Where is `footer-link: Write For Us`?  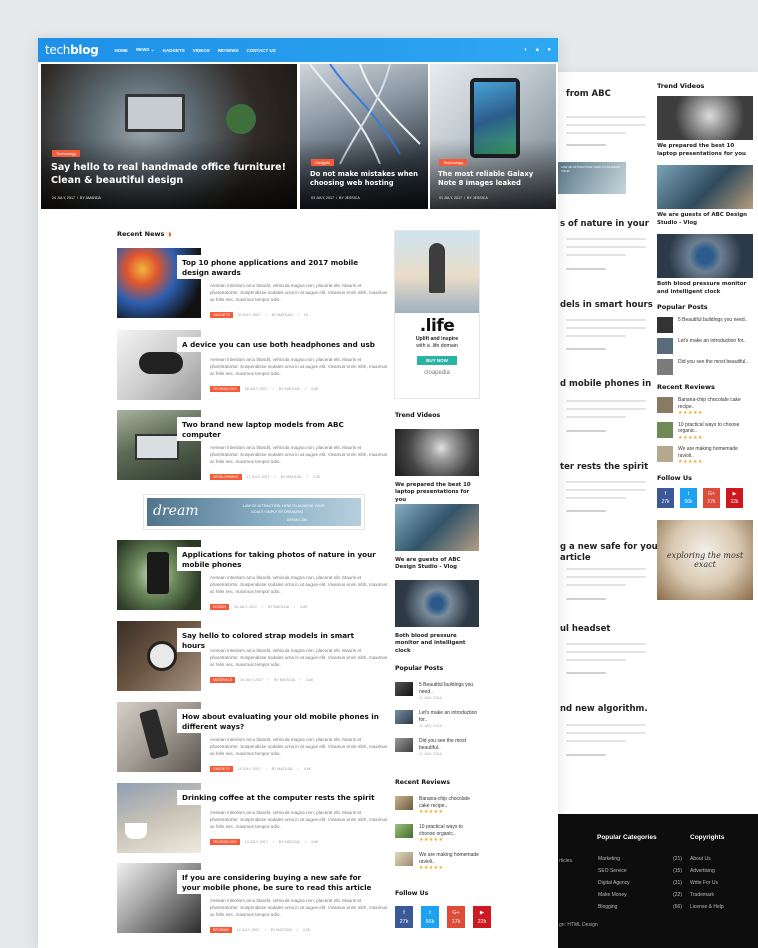 footer-link: Write For Us is located at coordinates (704, 883).